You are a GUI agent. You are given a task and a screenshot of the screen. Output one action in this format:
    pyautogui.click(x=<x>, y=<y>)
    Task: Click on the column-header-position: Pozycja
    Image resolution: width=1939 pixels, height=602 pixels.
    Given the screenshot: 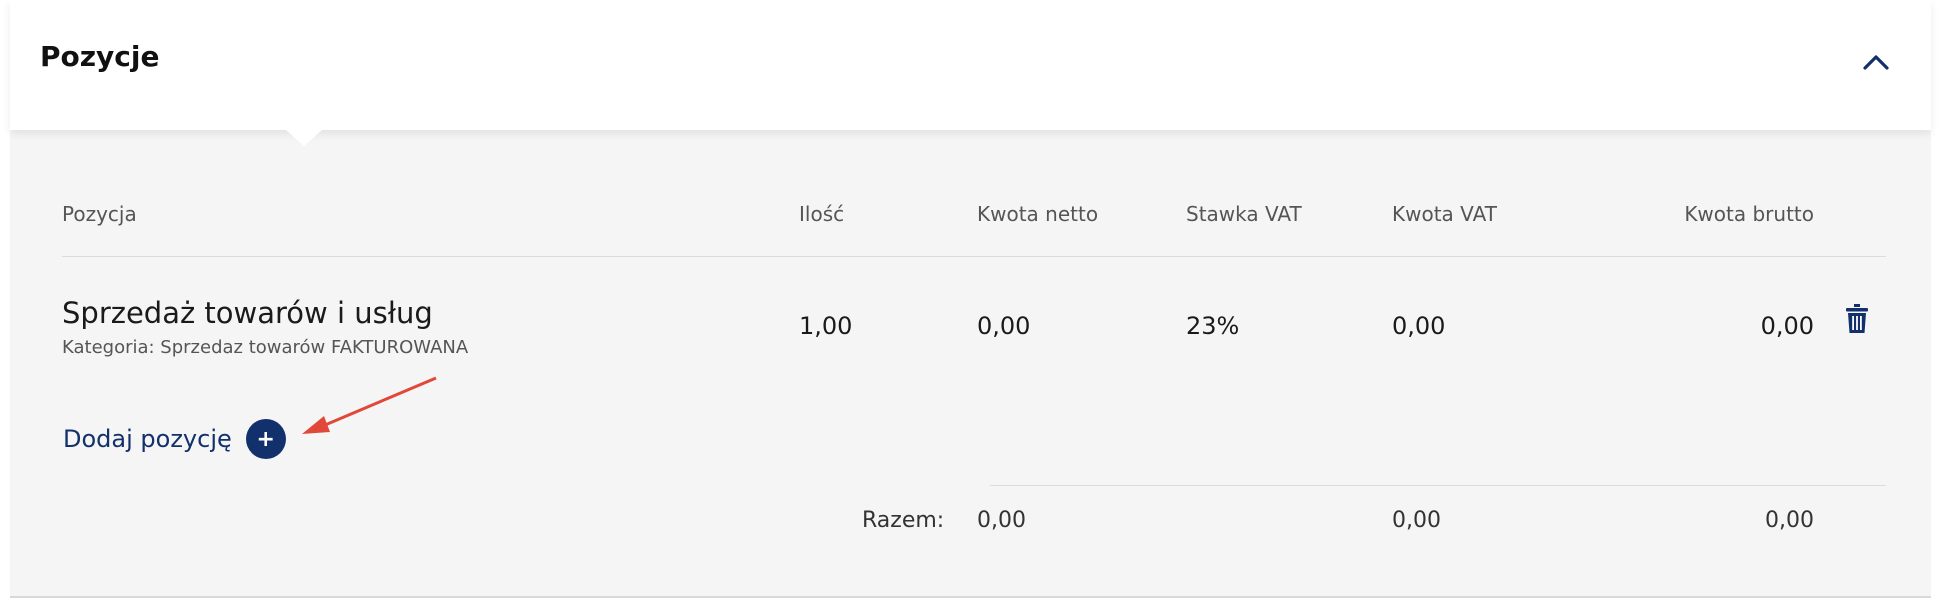 What is the action you would take?
    pyautogui.click(x=99, y=214)
    